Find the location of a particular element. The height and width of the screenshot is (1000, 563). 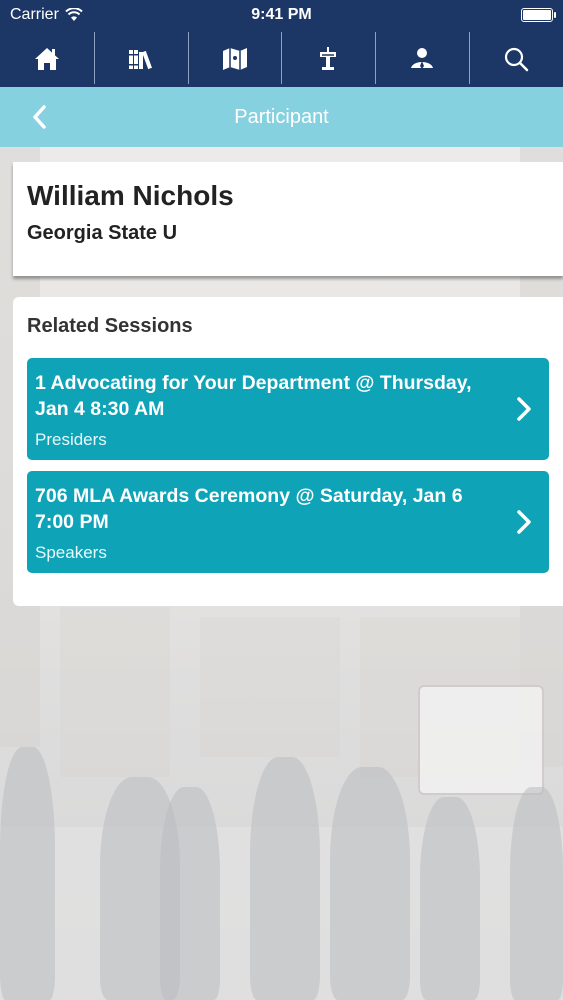

participant-name: William Nichols is located at coordinates (130, 195).